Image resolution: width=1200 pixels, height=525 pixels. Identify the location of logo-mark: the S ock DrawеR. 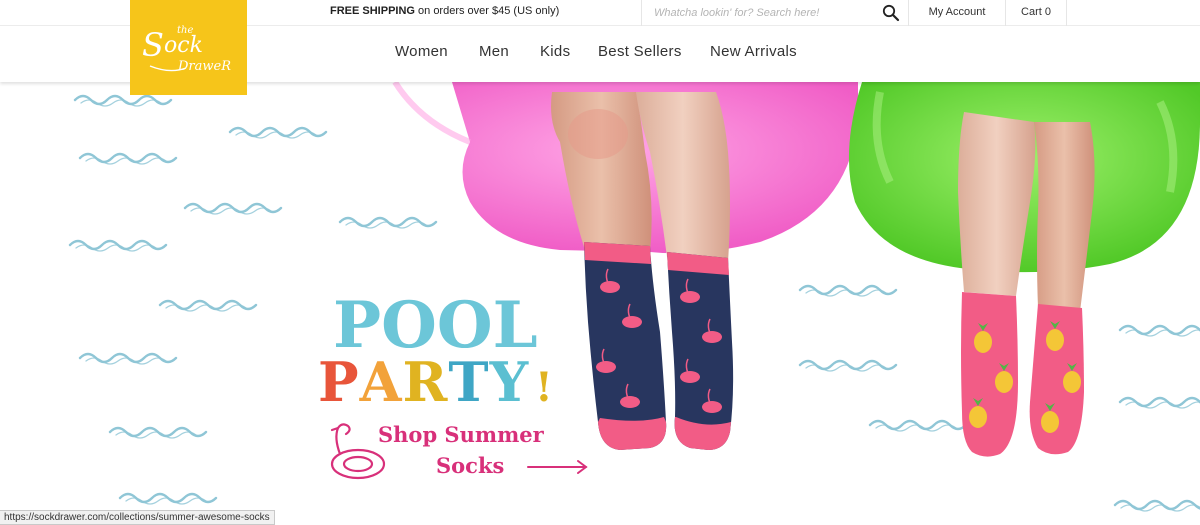
(186, 49).